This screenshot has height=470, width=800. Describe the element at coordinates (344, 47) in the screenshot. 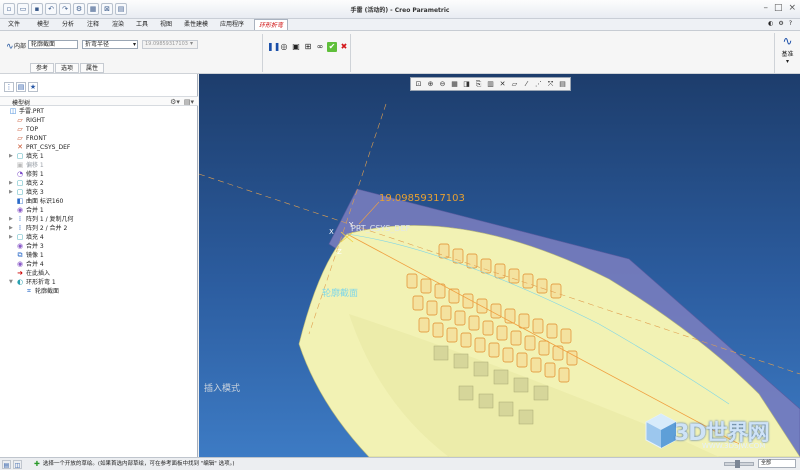

I see `cancel-icon: ✖` at that location.